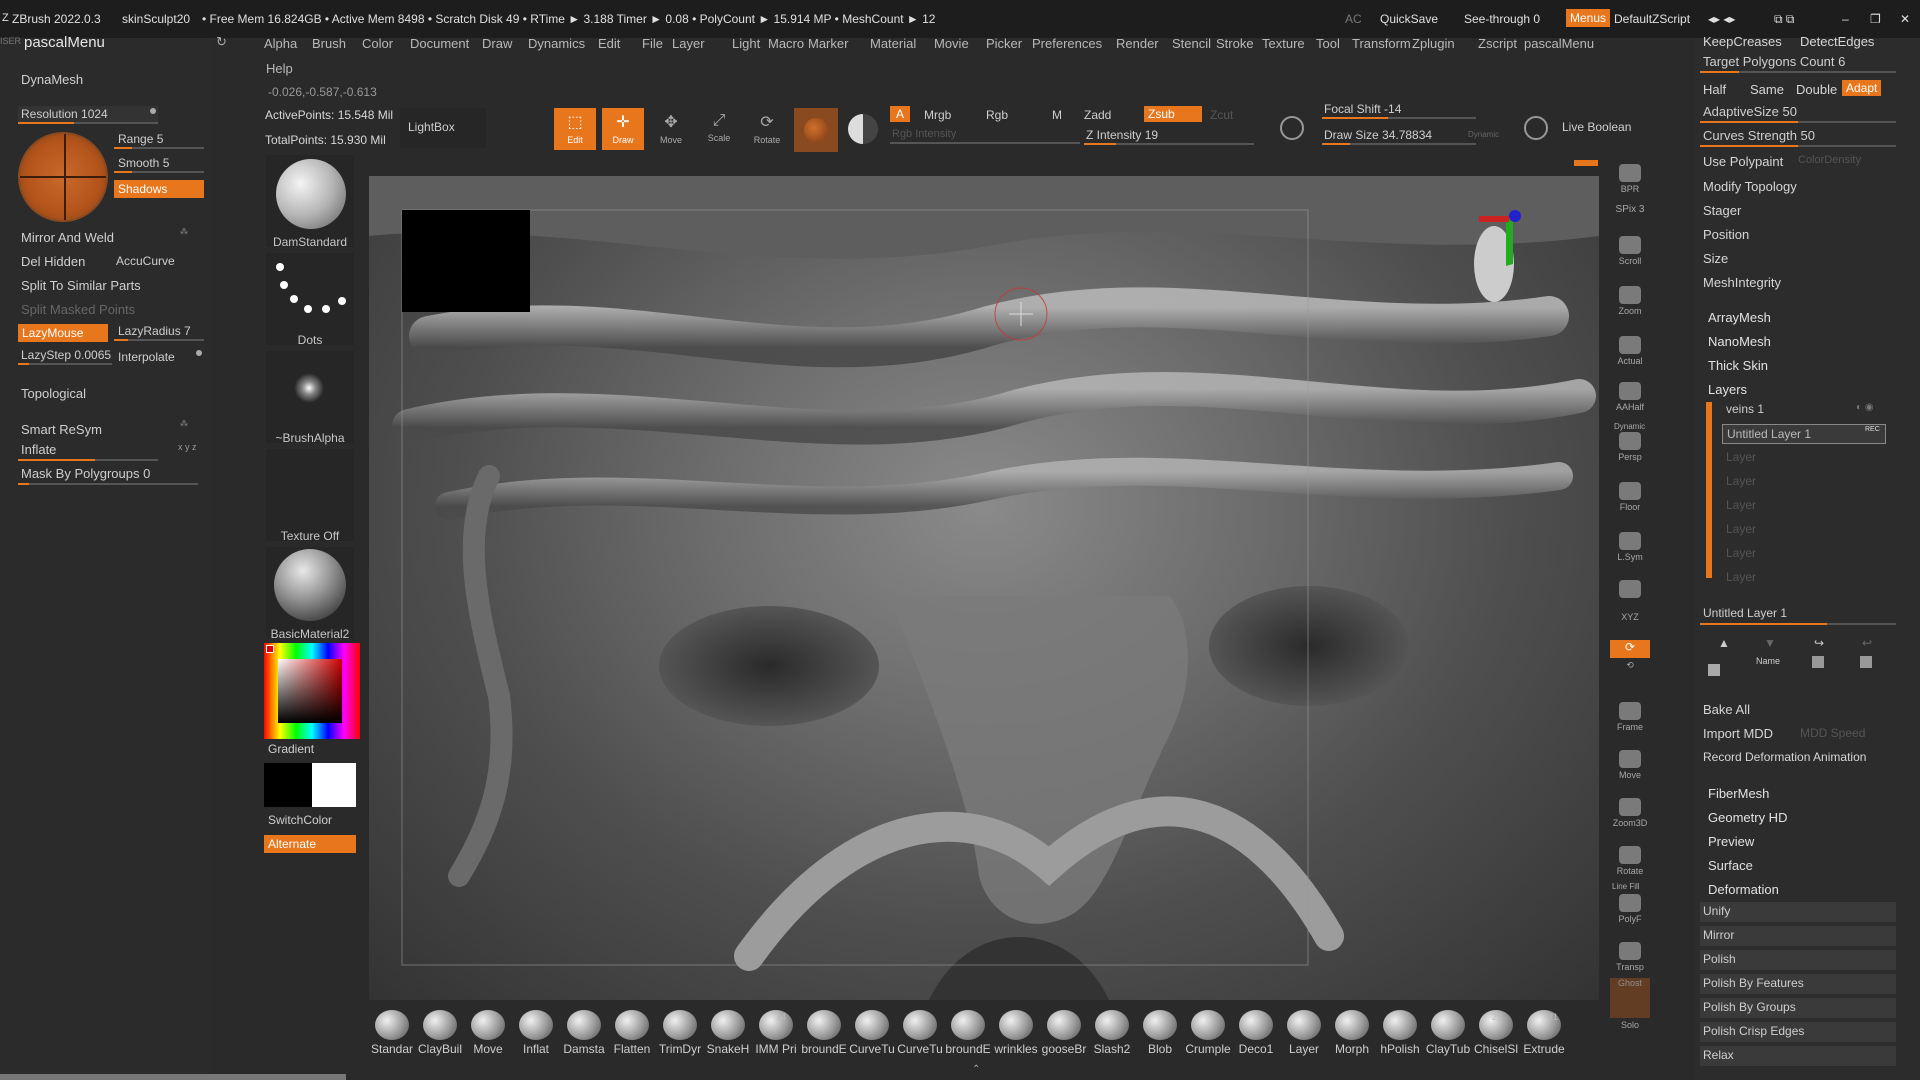 This screenshot has width=1920, height=1080. I want to click on restore-icon: ❐, so click(1875, 19).